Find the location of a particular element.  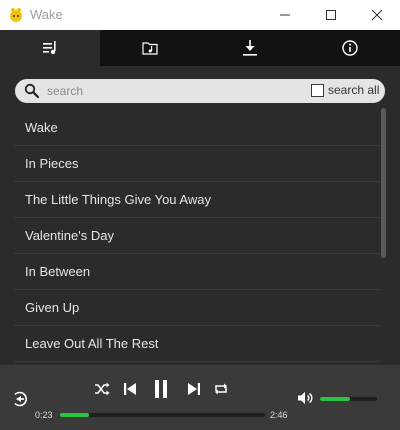

tab-bar is located at coordinates (200, 48).